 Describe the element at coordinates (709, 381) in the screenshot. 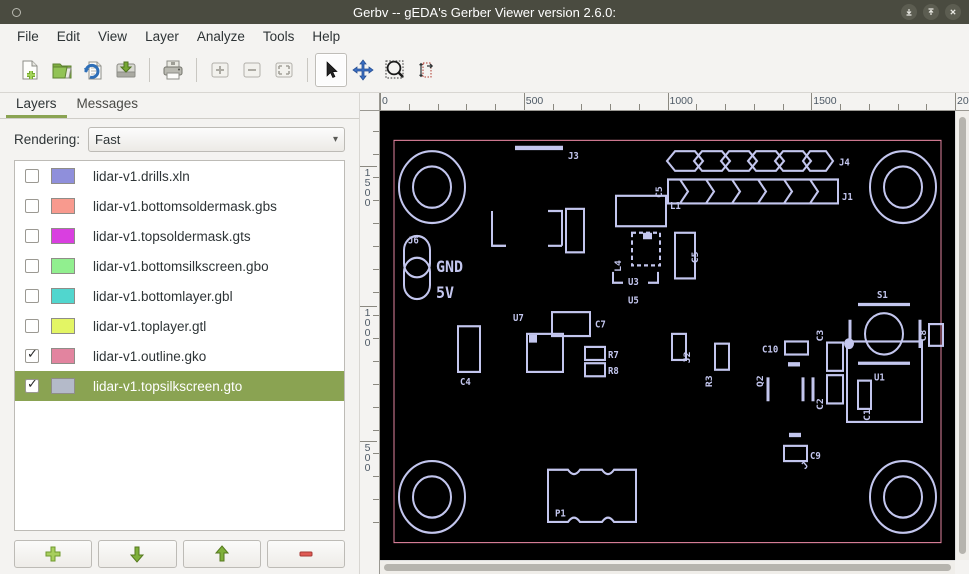

I see `svg-text: R3` at that location.